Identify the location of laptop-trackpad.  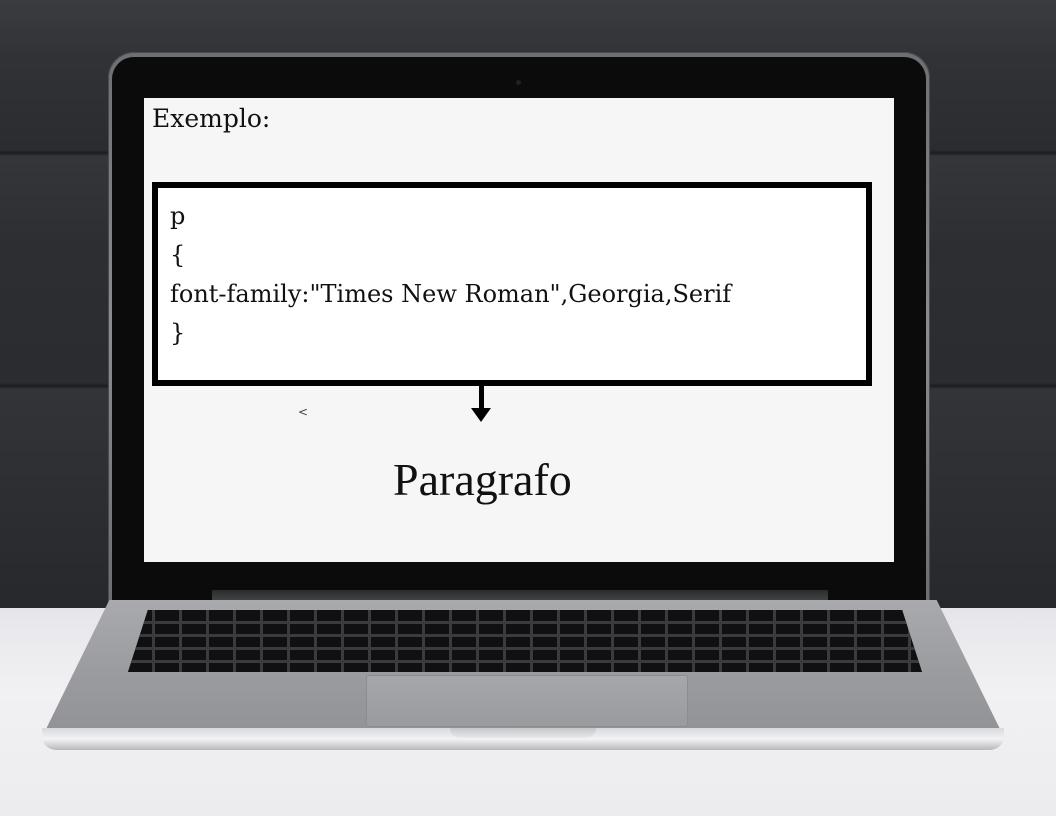
(527, 701).